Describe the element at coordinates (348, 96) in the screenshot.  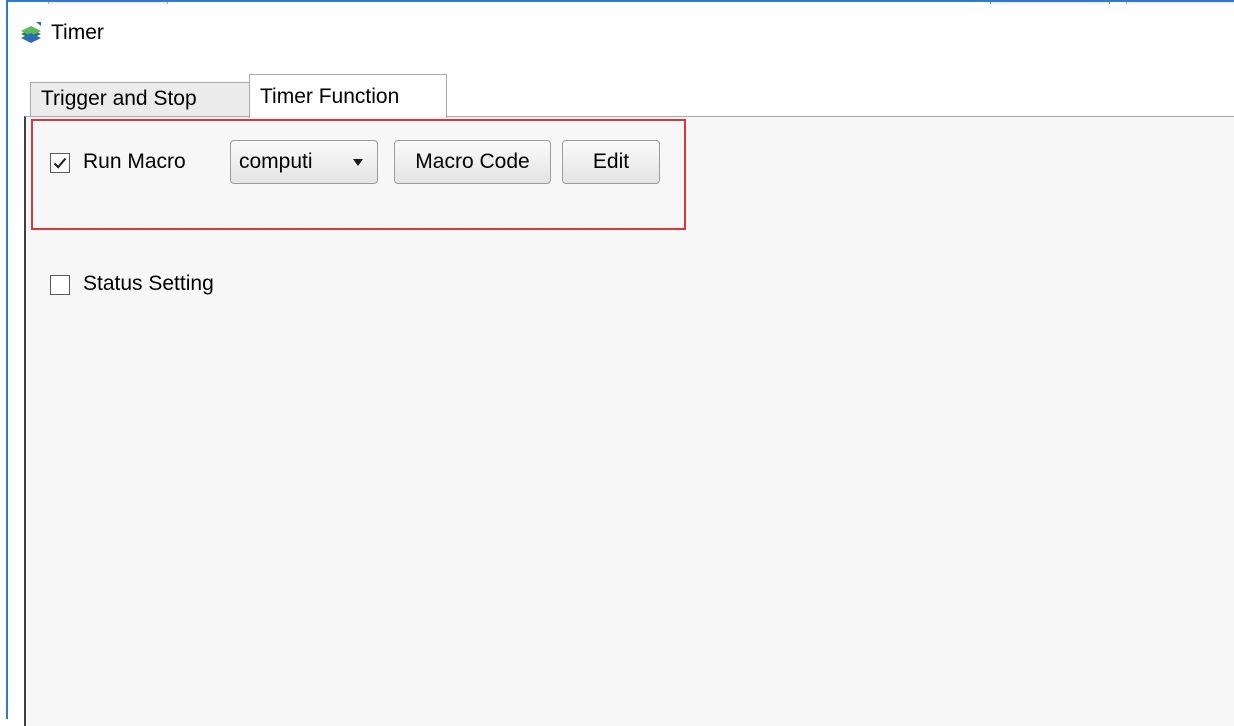
I see `tab-timer-function: Timer Function` at that location.